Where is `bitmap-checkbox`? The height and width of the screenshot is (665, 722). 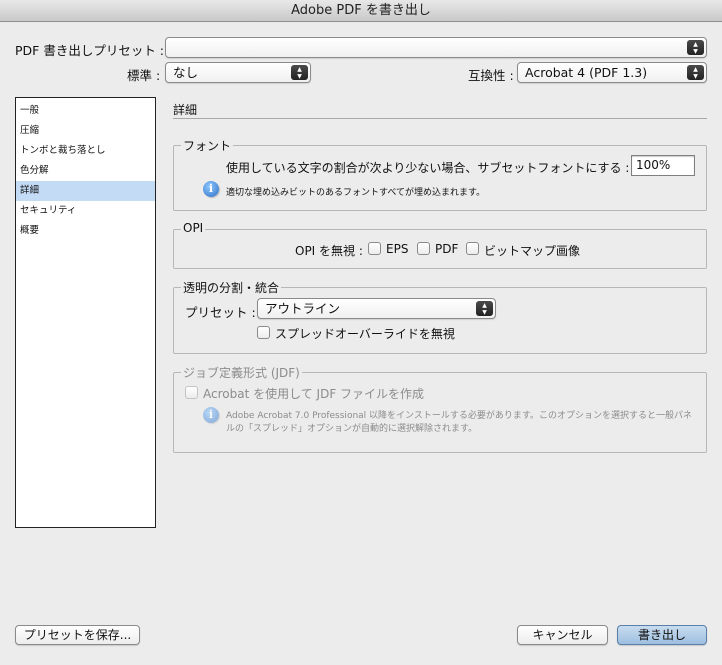
bitmap-checkbox is located at coordinates (472, 248).